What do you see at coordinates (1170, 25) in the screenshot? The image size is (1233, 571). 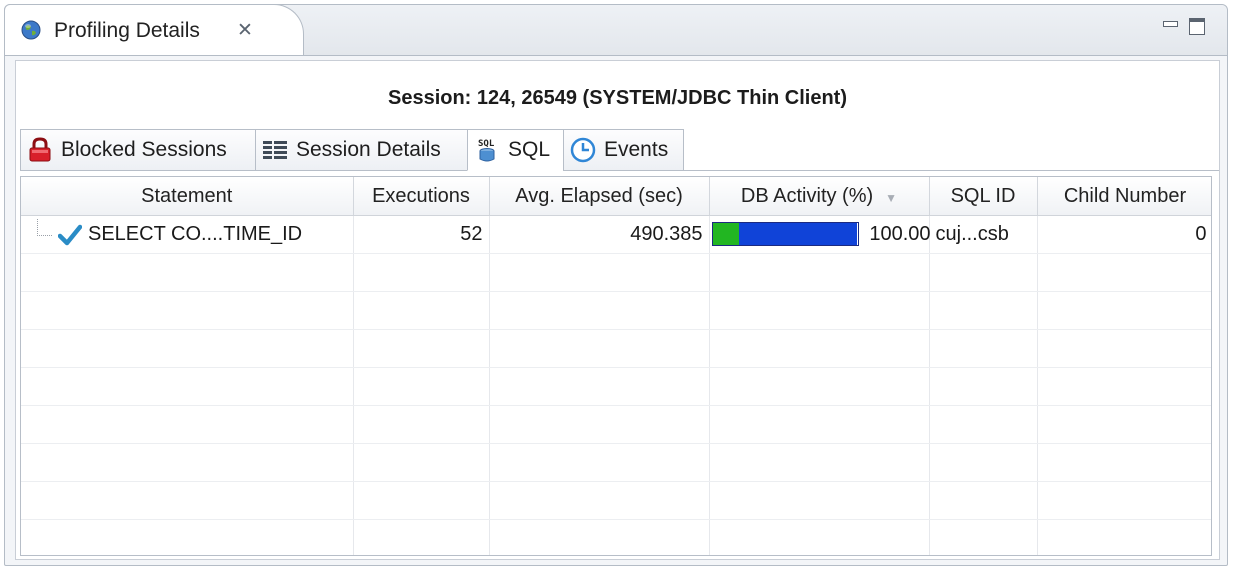 I see `minimize-icon` at bounding box center [1170, 25].